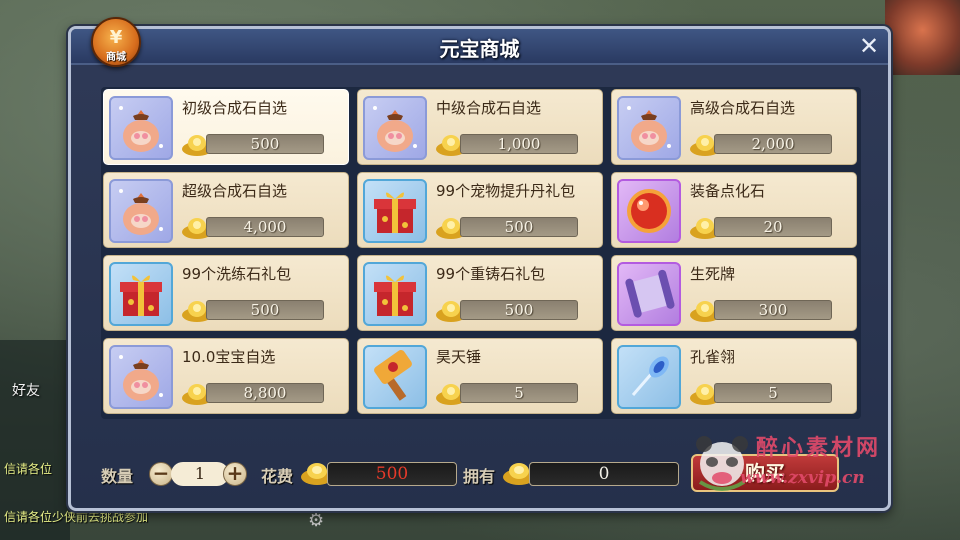 The height and width of the screenshot is (540, 960). I want to click on shop-item-card: 高级合成石自选 2,000, so click(734, 127).